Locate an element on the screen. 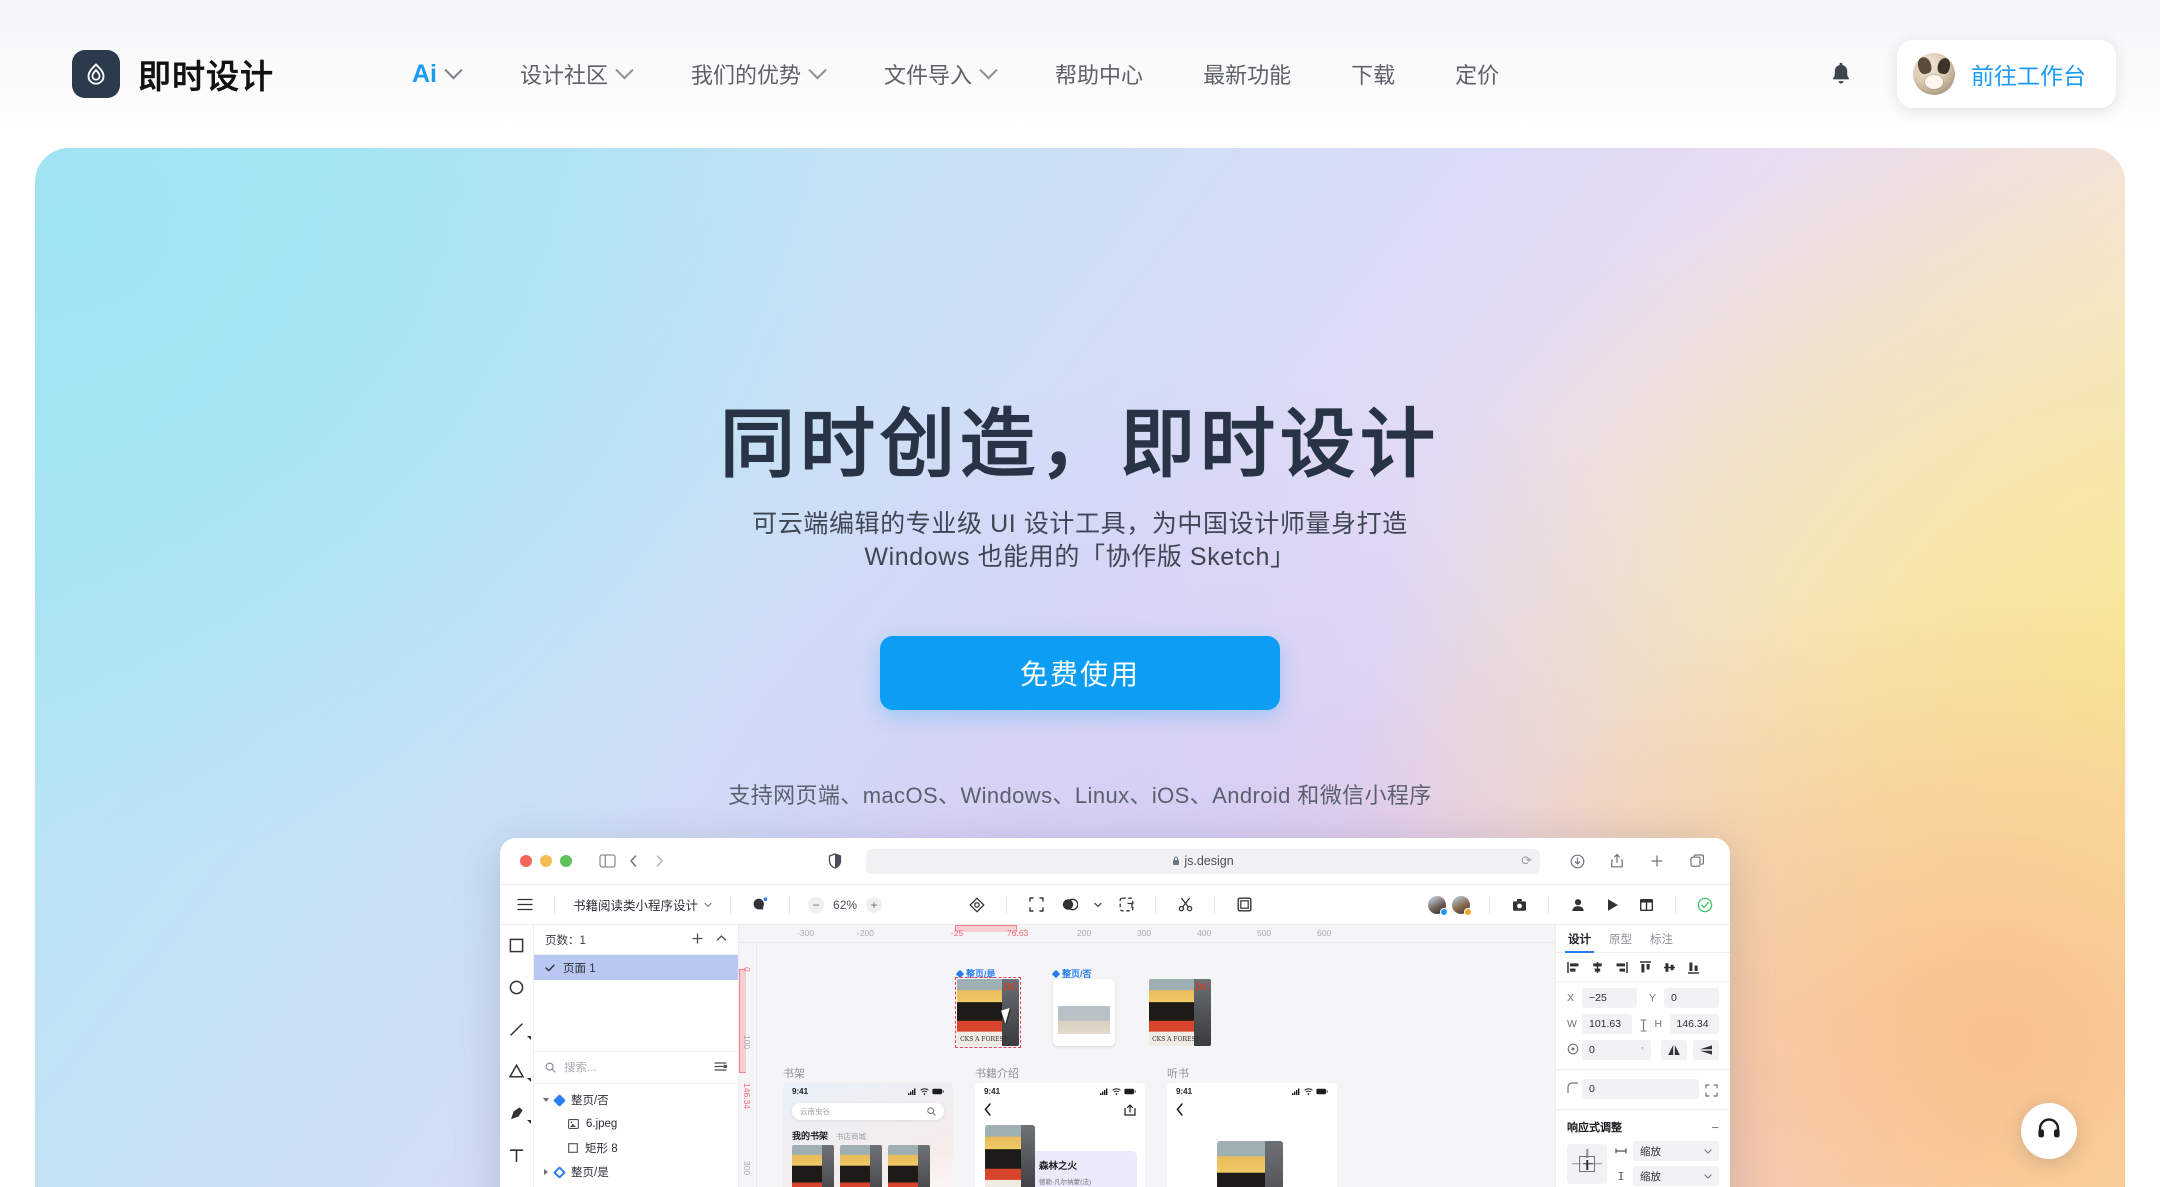  collapse-section-icon: − is located at coordinates (1715, 1127).